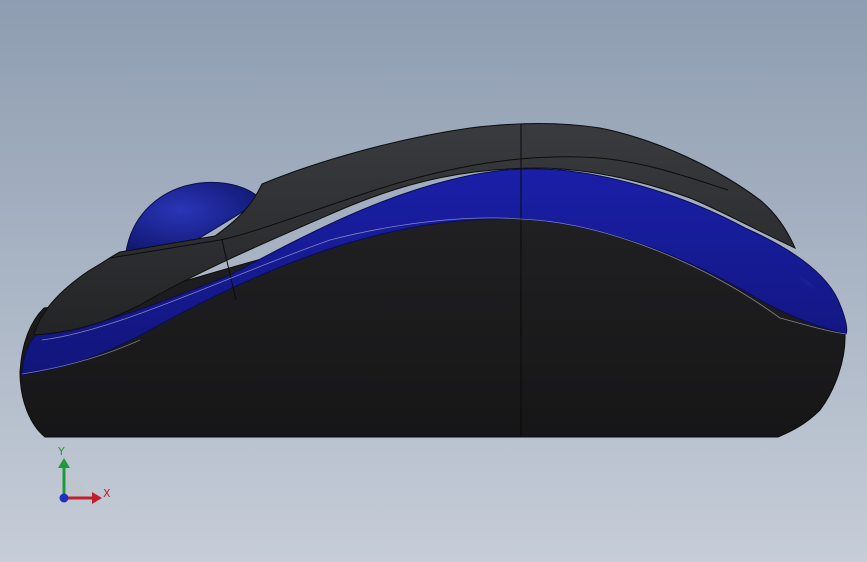  Describe the element at coordinates (64, 498) in the screenshot. I see `z-axis-dot` at that location.